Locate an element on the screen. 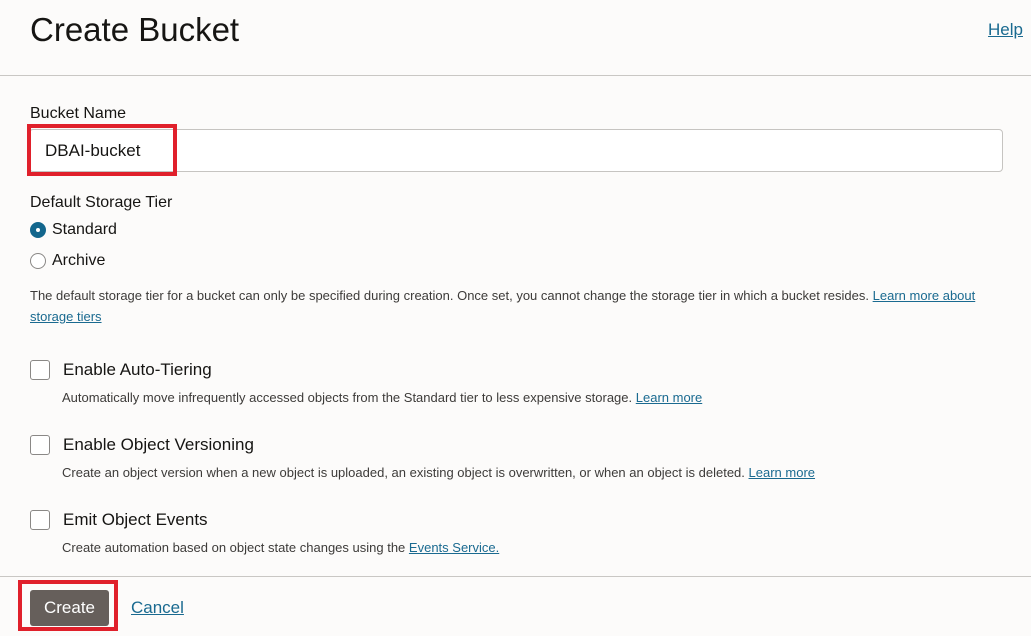 The image size is (1031, 636). radio-archive-label: Archive is located at coordinates (79, 260).